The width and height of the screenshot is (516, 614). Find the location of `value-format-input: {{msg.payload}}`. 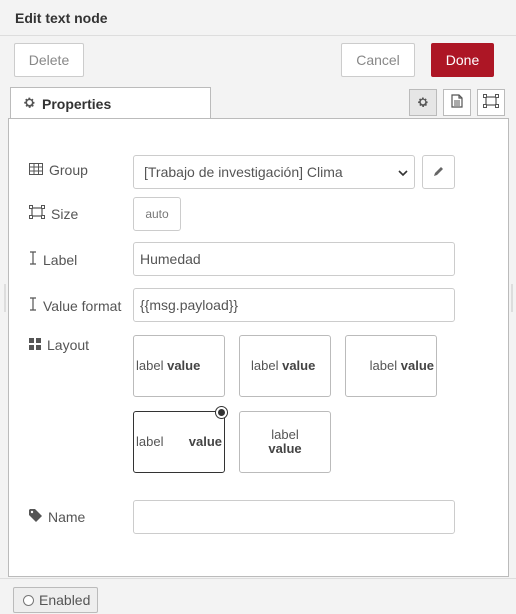

value-format-input: {{msg.payload}} is located at coordinates (294, 305).